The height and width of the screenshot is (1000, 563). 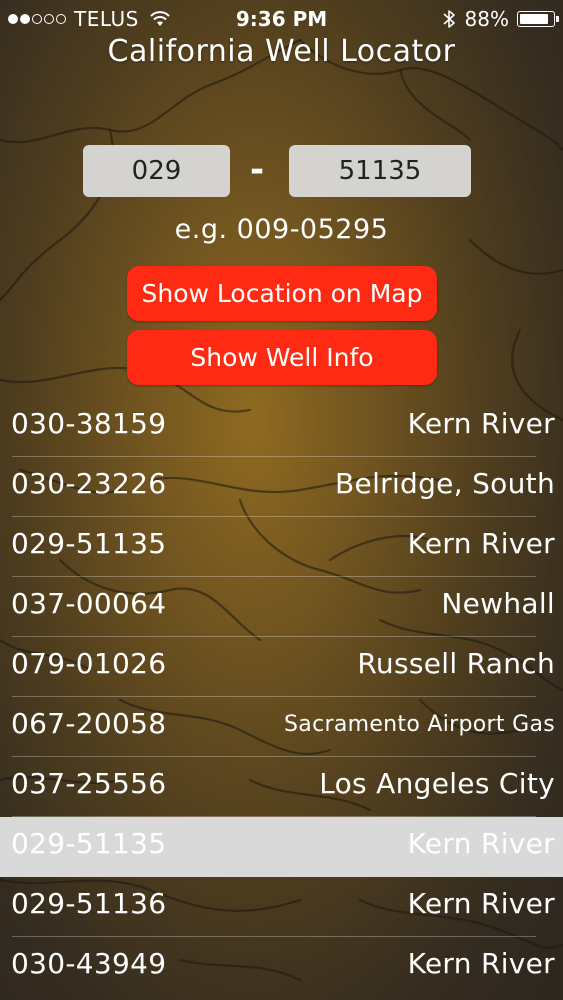 What do you see at coordinates (282, 293) in the screenshot?
I see `show-location-on-map-button: Show Location on Map` at bounding box center [282, 293].